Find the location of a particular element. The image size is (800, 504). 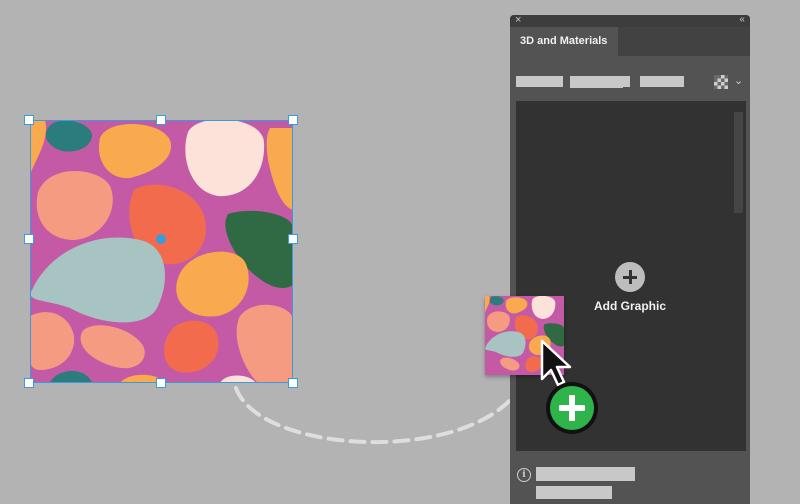

checkerboard-grid-icon is located at coordinates (721, 82).